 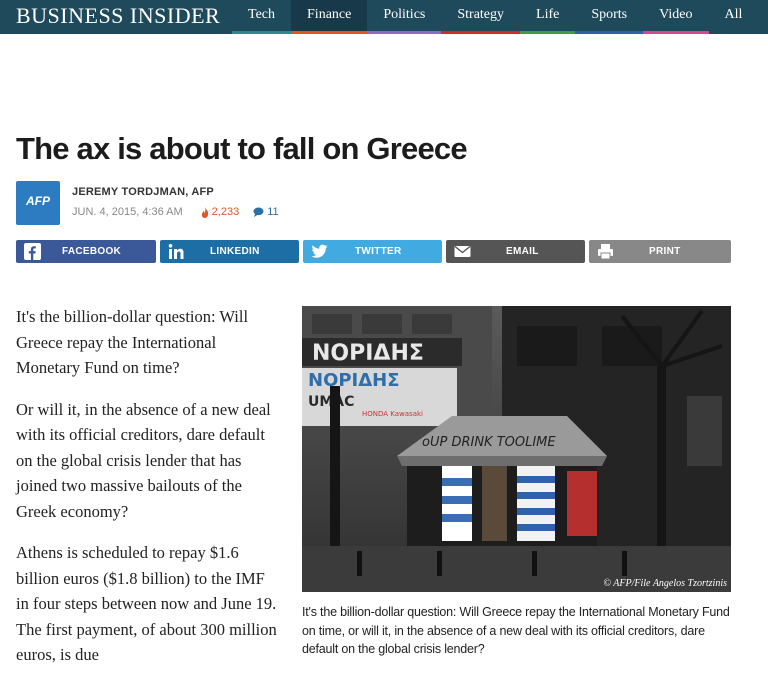 I want to click on nav-item-label: Tech, so click(x=262, y=14).